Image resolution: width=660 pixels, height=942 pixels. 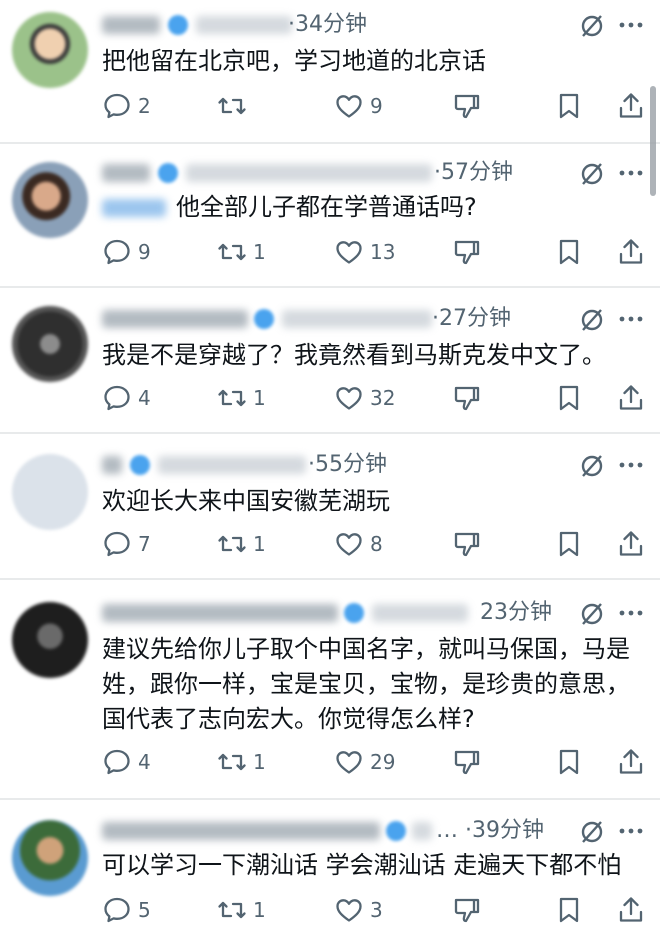 What do you see at coordinates (490, 831) in the screenshot?
I see `timestamp: … ·39分钟` at bounding box center [490, 831].